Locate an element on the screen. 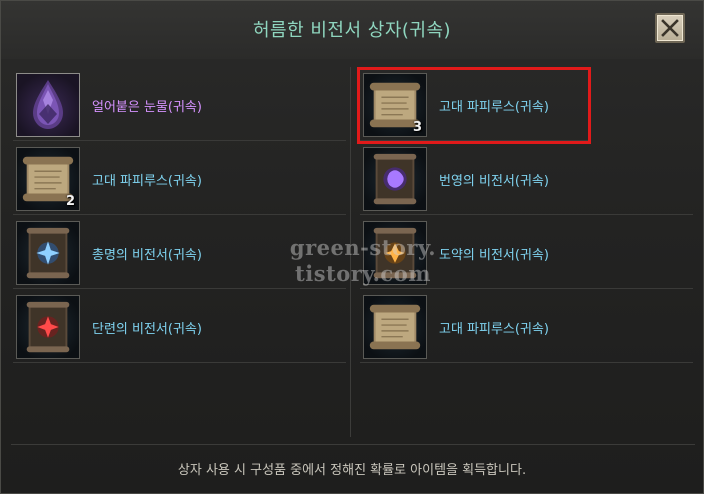 This screenshot has height=494, width=704. item-name: 단련의 비전서(귀속) is located at coordinates (147, 329).